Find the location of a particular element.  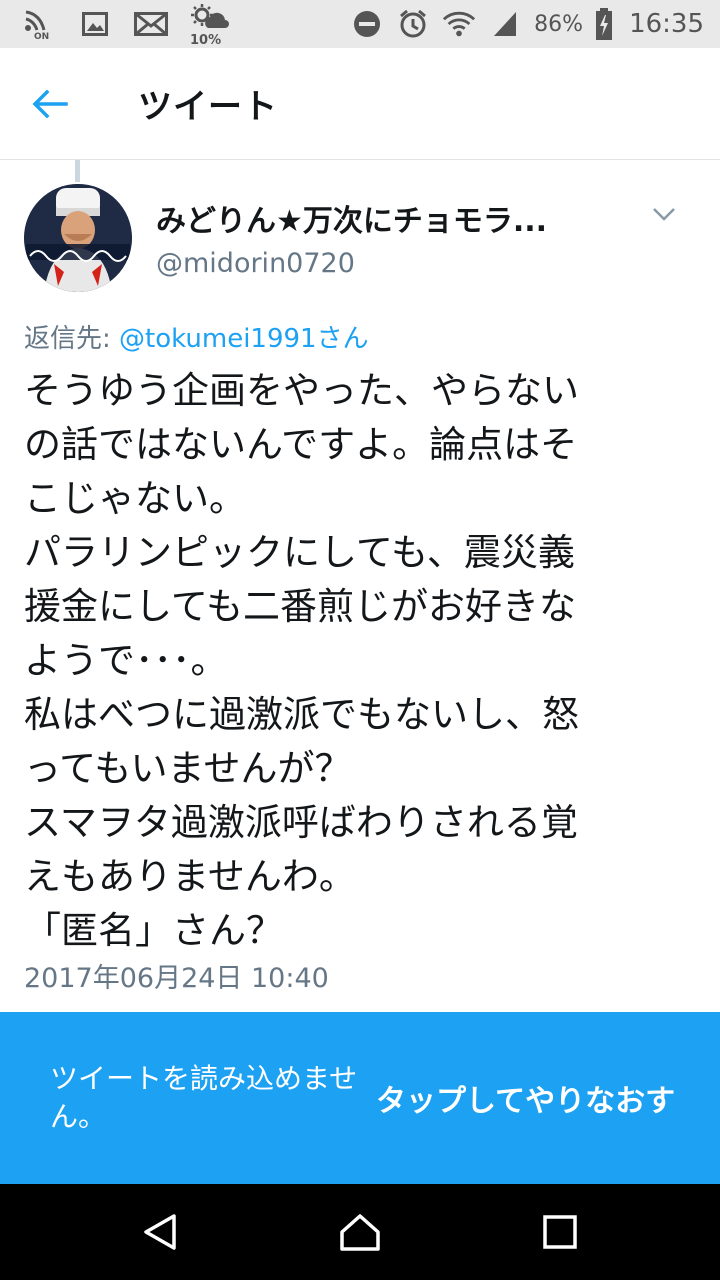

wifi-icon is located at coordinates (459, 24).